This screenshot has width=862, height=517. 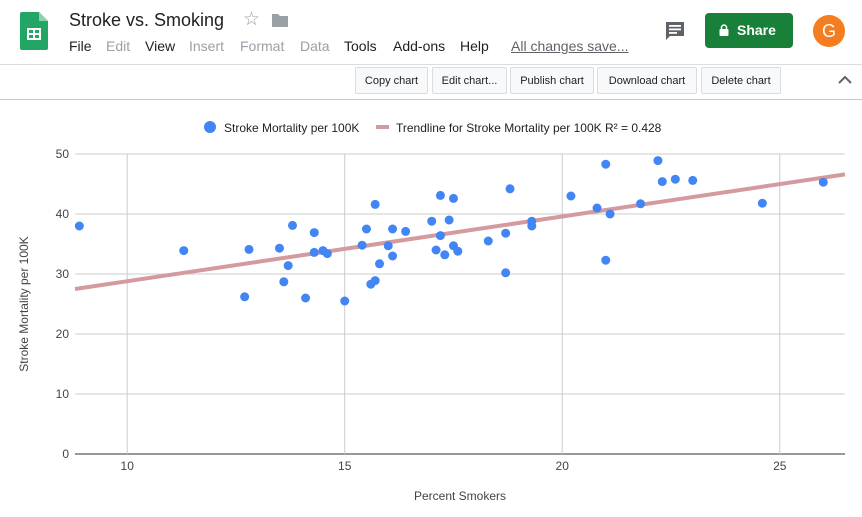 What do you see at coordinates (128, 466) in the screenshot?
I see `x-tick-label: 10` at bounding box center [128, 466].